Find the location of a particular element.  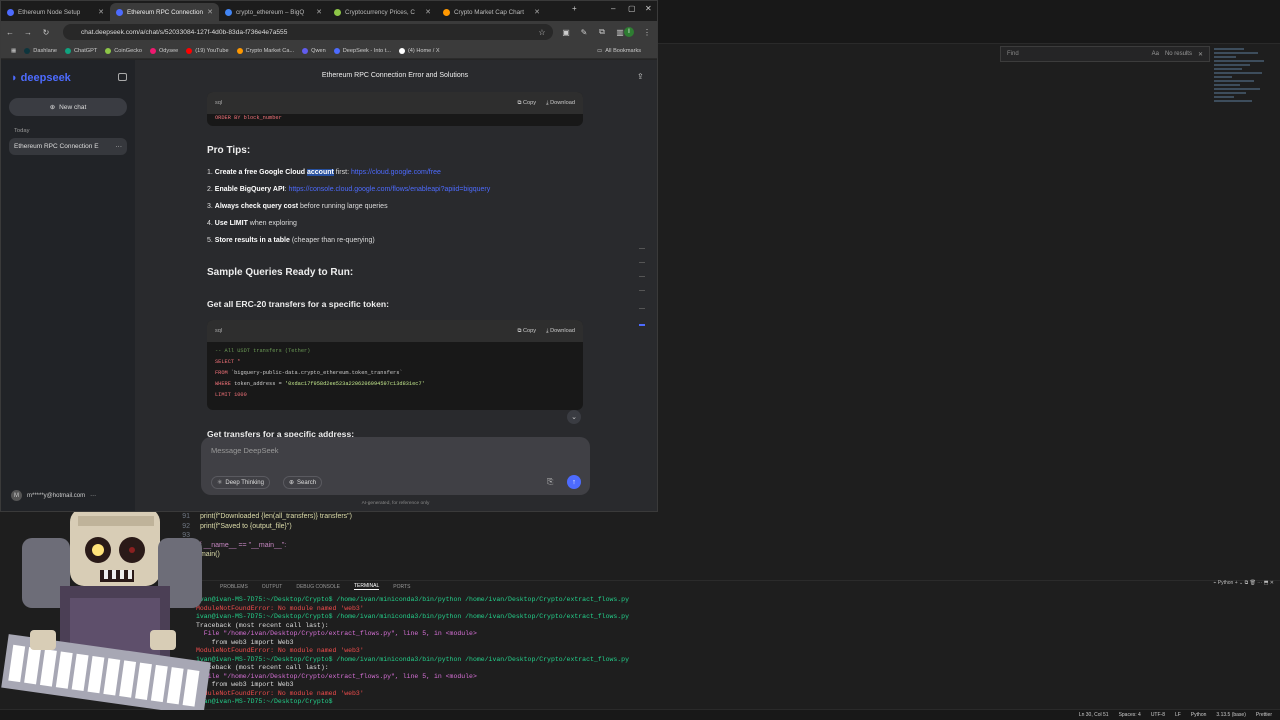

deep-thinking-button: ⚛ Deep Thinking is located at coordinates (240, 482).